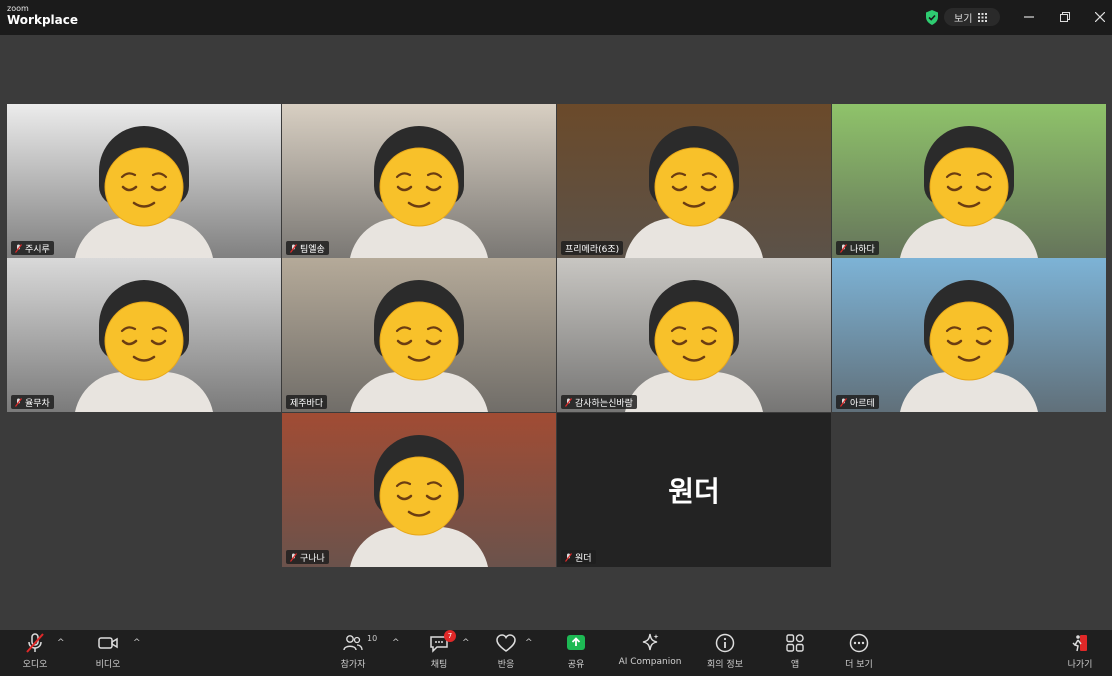 This screenshot has width=1112, height=676. I want to click on view-label: 보기, so click(963, 19).